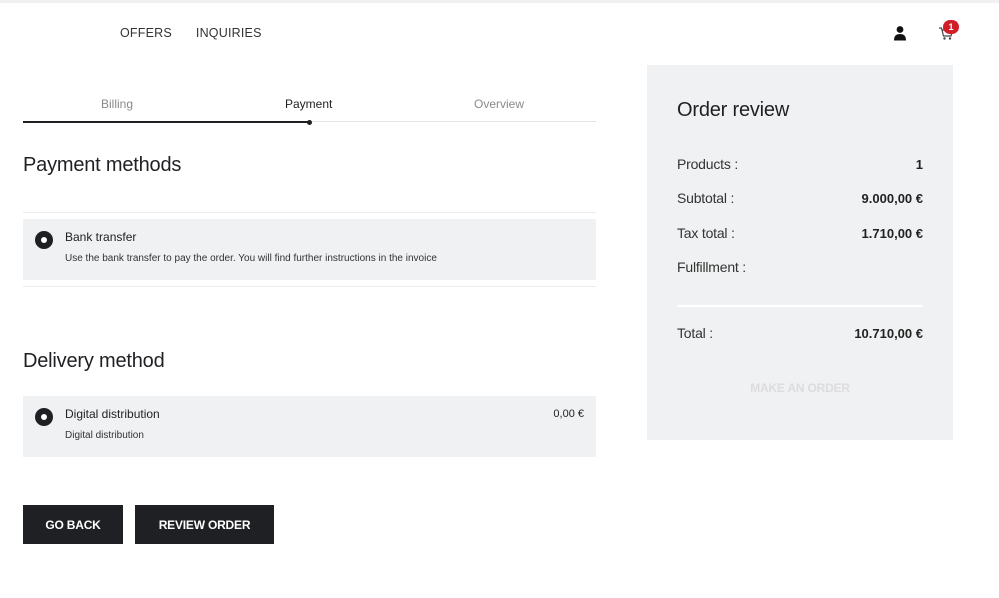 The height and width of the screenshot is (598, 999). What do you see at coordinates (101, 237) in the screenshot?
I see `payment-option-title: Bank transfer` at bounding box center [101, 237].